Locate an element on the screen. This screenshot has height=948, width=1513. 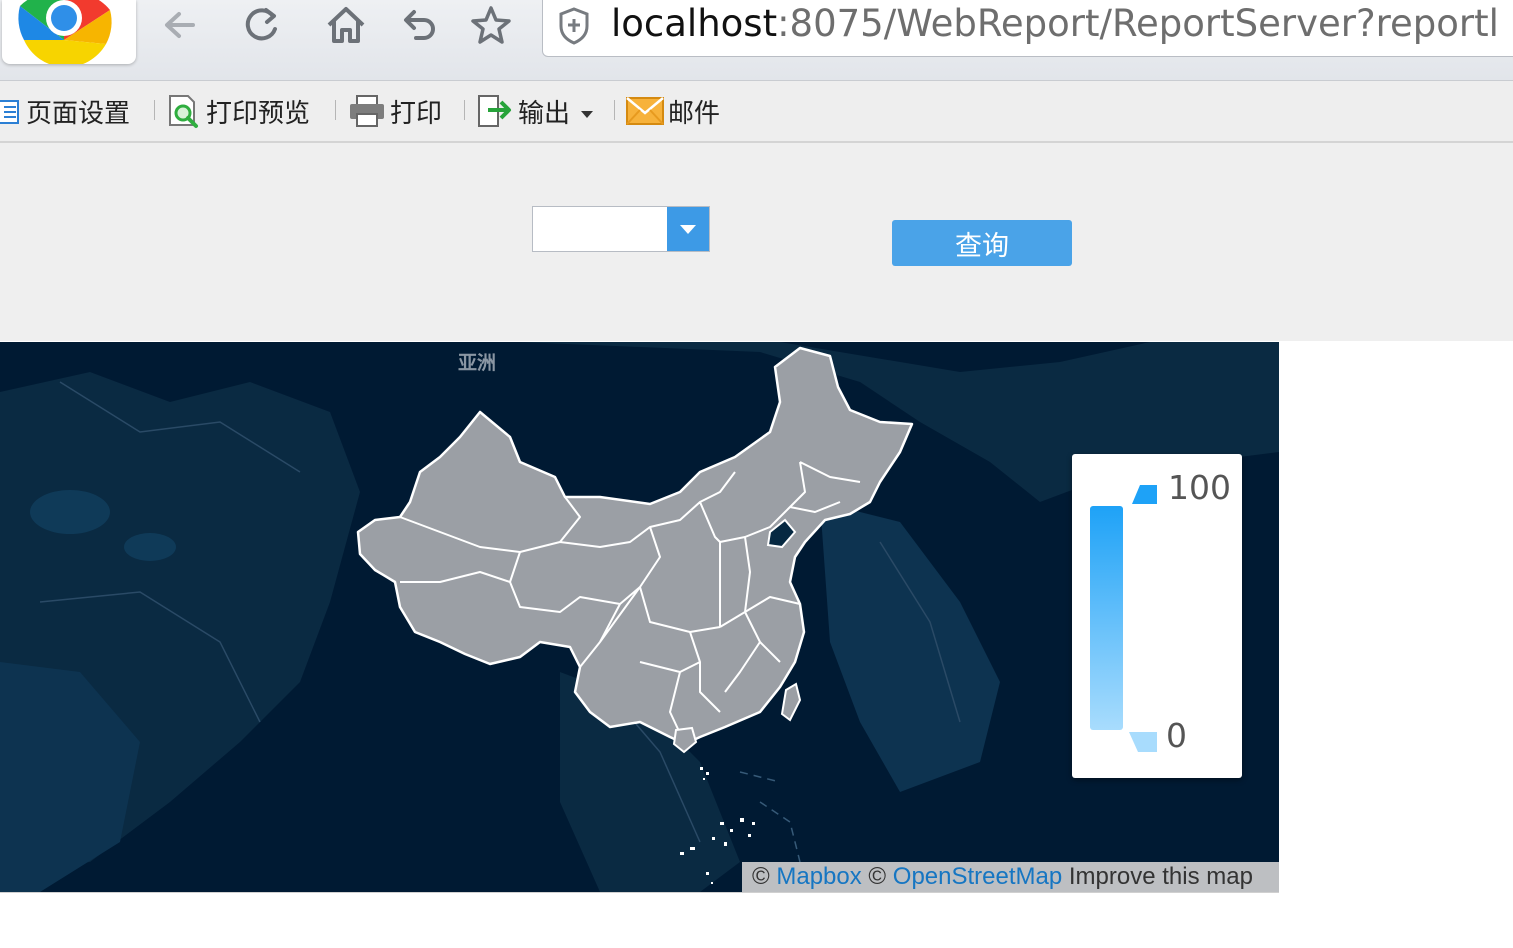
mail-button: 邮件 is located at coordinates (673, 111).